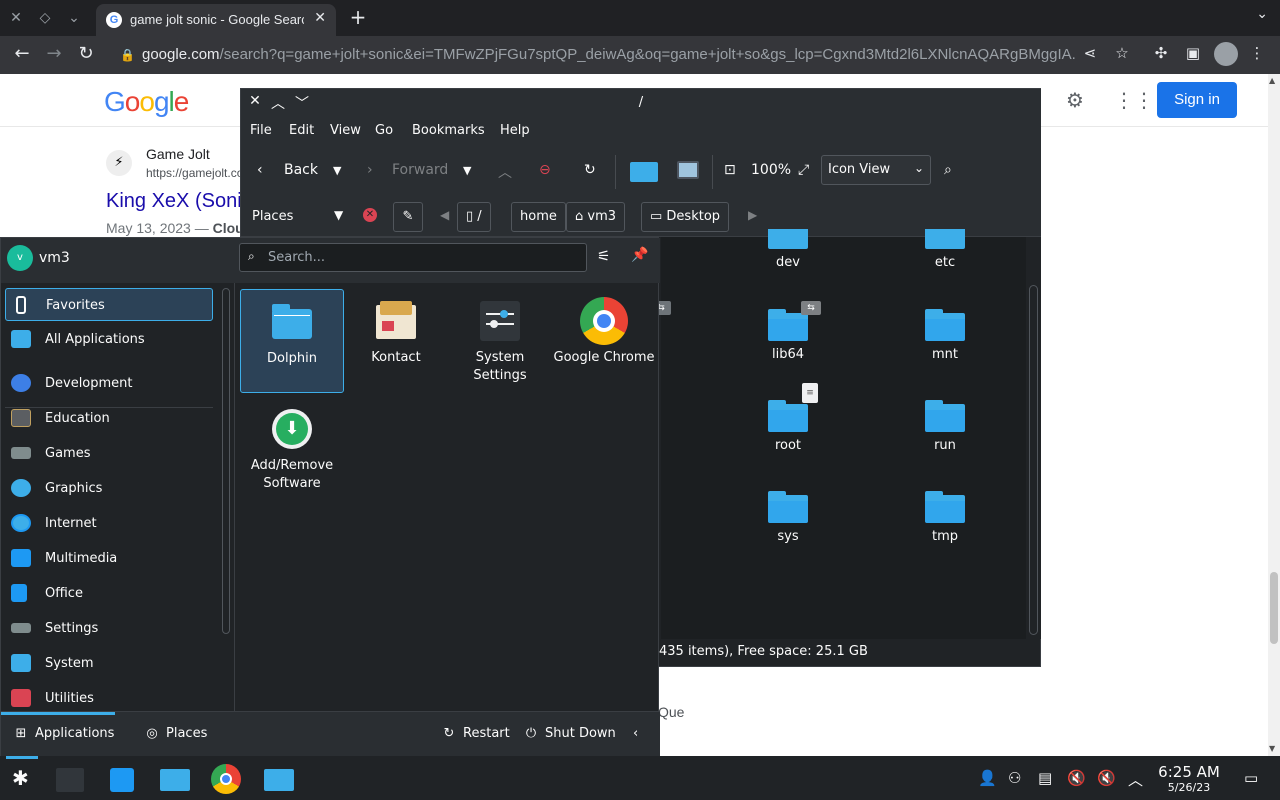 This screenshot has width=1280, height=800. Describe the element at coordinates (109, 339) in the screenshot. I see `category-all-applications: All Applications` at that location.